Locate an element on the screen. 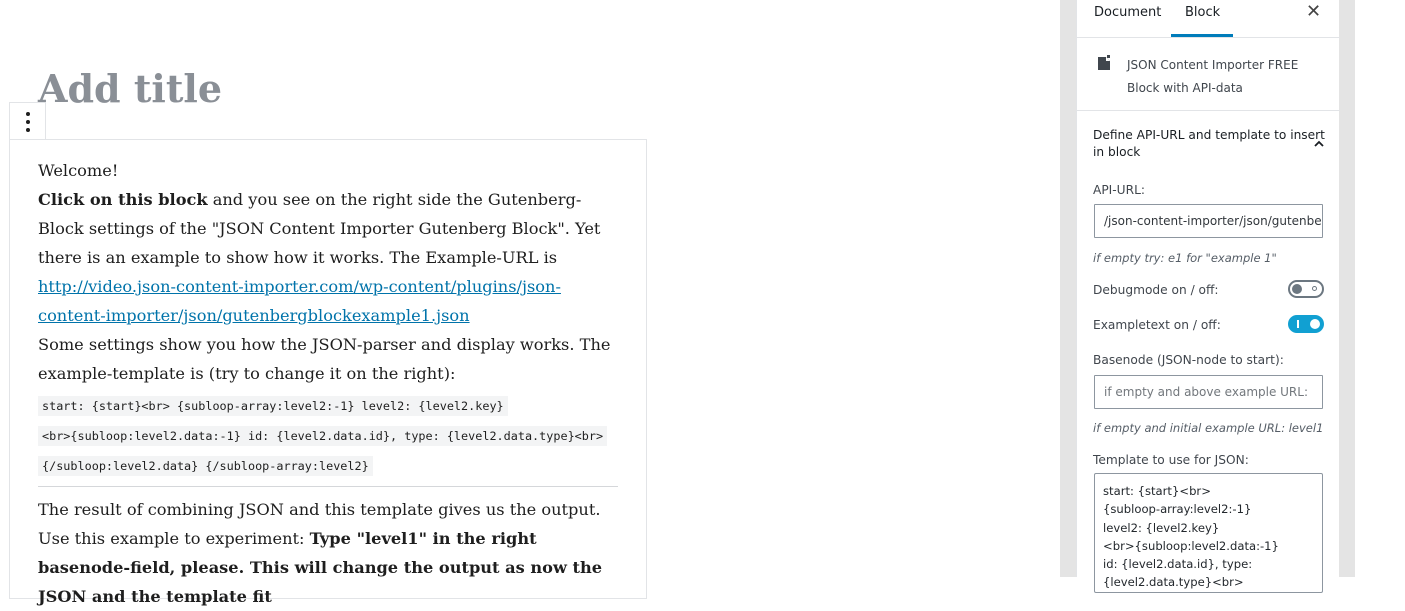 The width and height of the screenshot is (1405, 611). debugmode-toggle is located at coordinates (1306, 289).